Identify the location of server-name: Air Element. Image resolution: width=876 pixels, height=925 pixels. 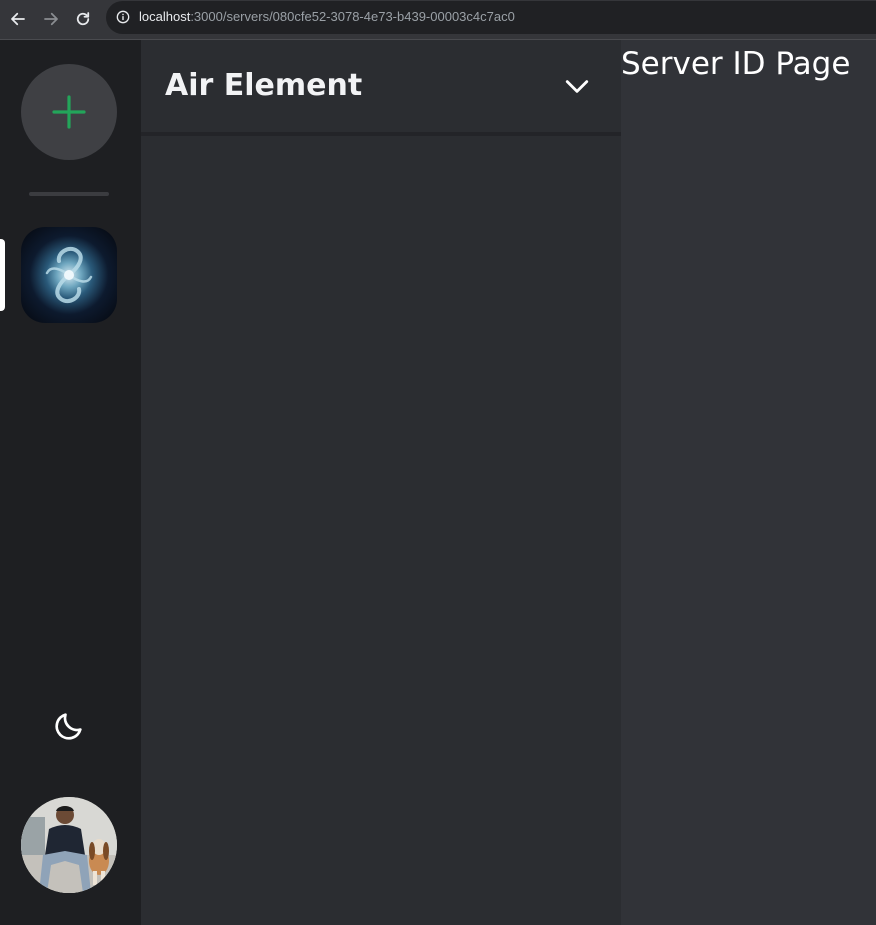
(264, 85).